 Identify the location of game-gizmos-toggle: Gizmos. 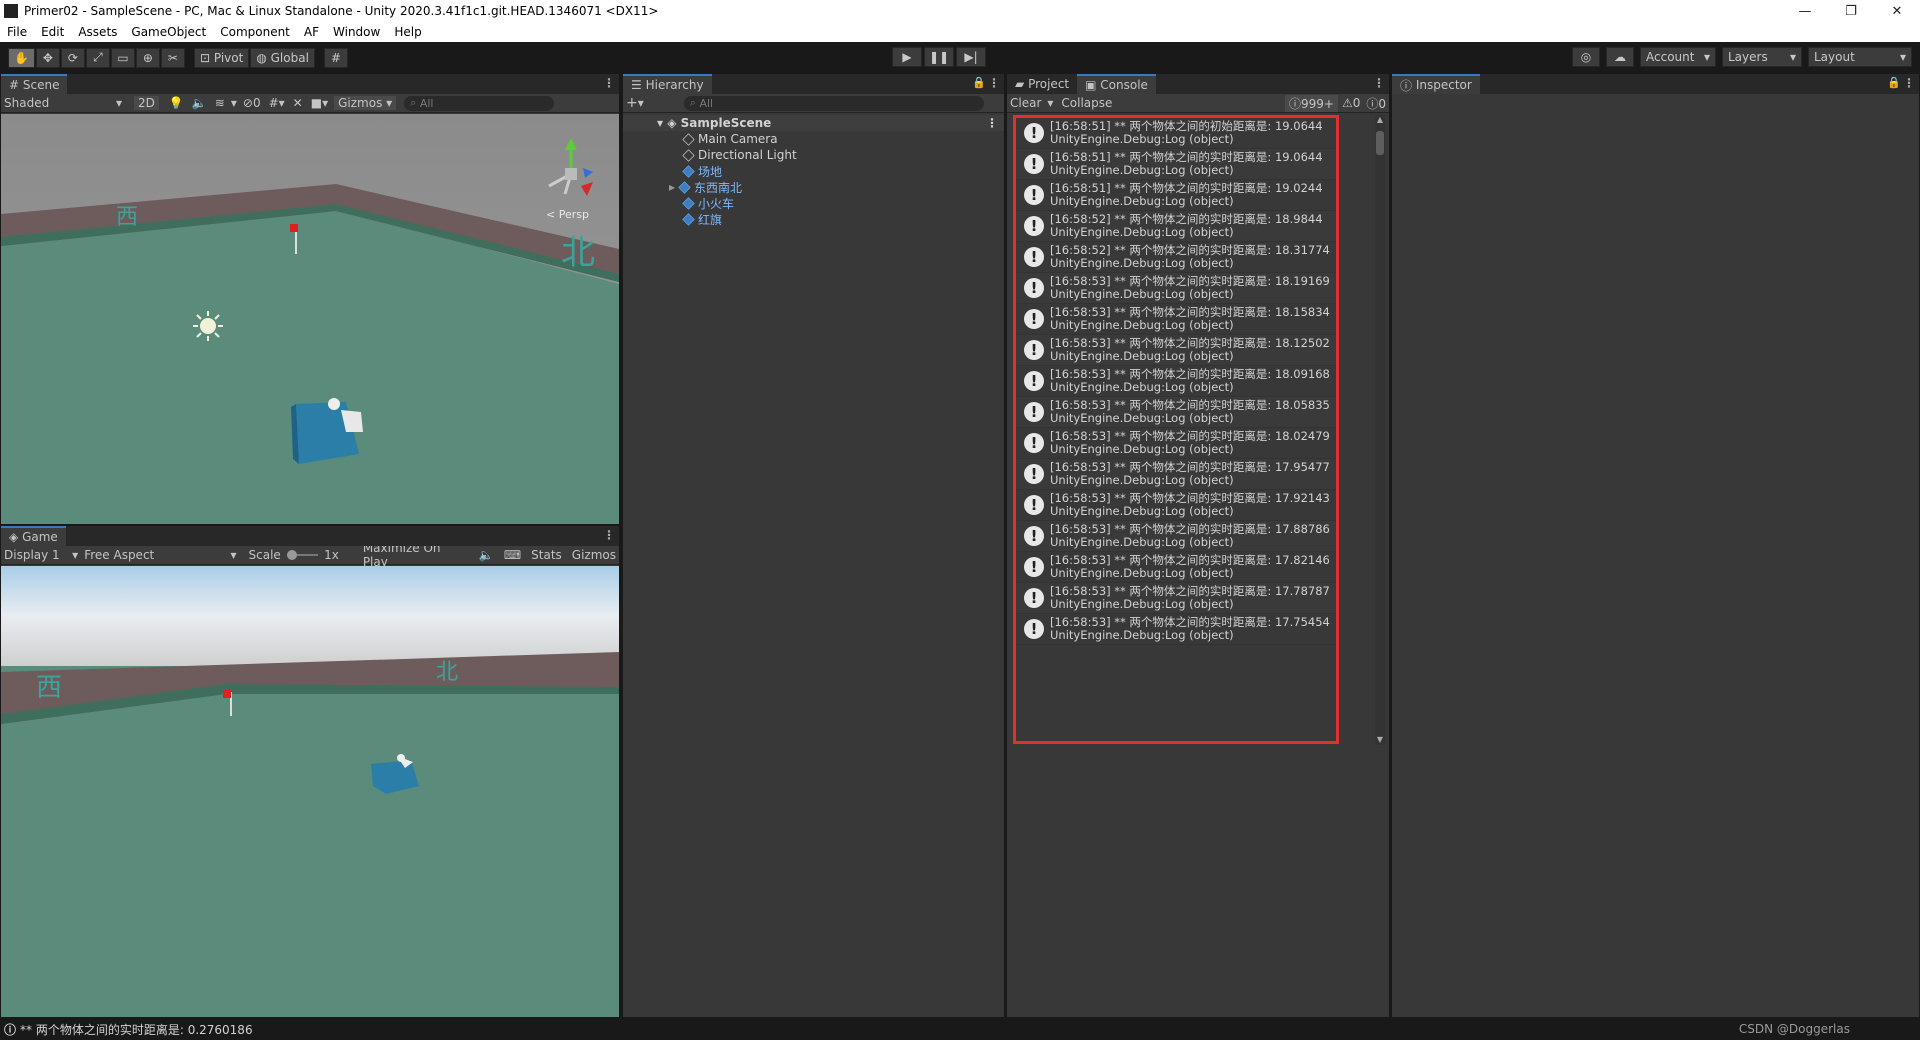
(594, 555).